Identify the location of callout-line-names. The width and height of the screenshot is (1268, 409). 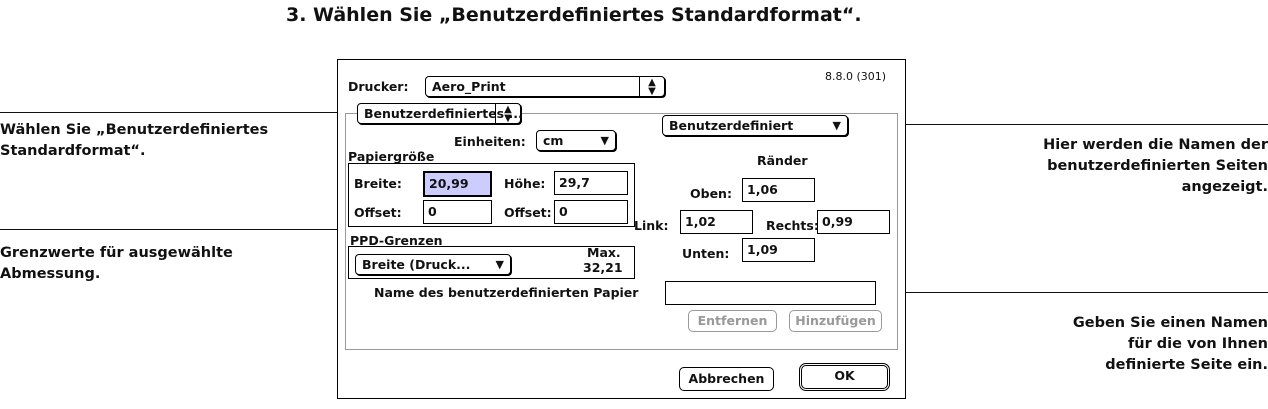
(1057, 124).